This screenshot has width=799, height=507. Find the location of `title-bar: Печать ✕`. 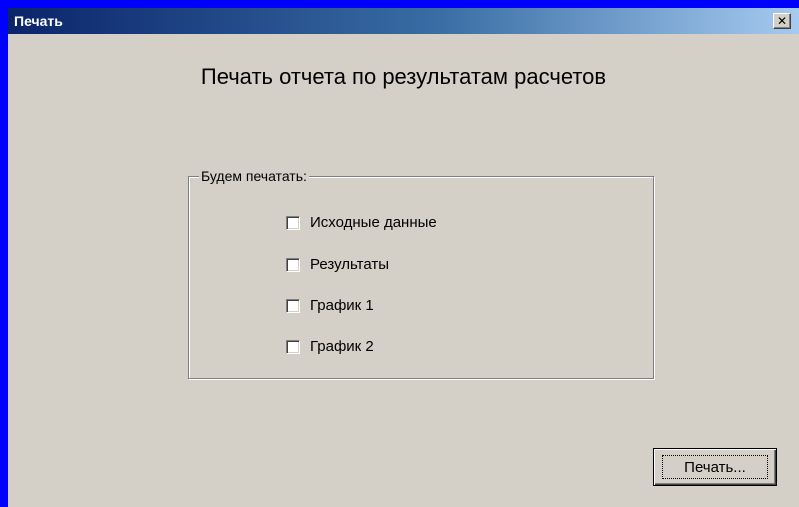

title-bar: Печать ✕ is located at coordinates (403, 21).